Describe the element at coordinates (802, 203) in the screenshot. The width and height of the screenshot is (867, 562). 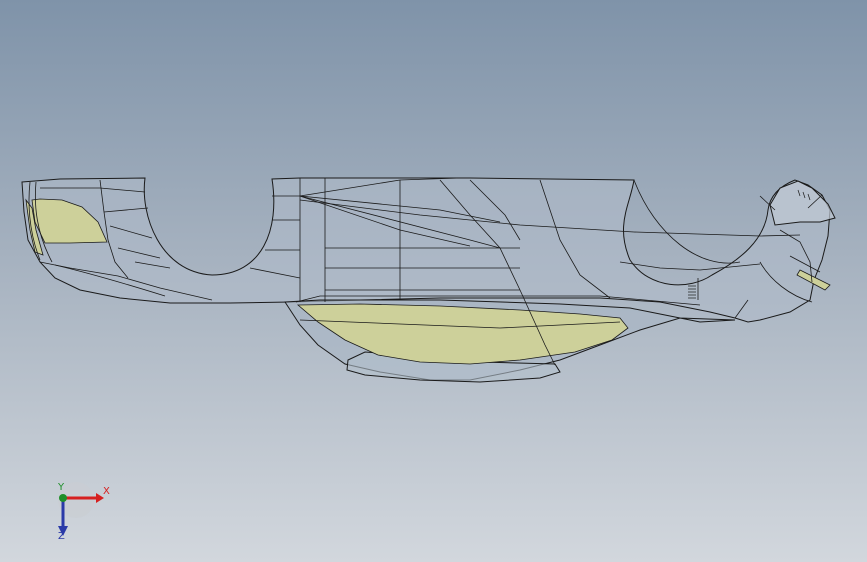
I see `model-right-nose` at that location.